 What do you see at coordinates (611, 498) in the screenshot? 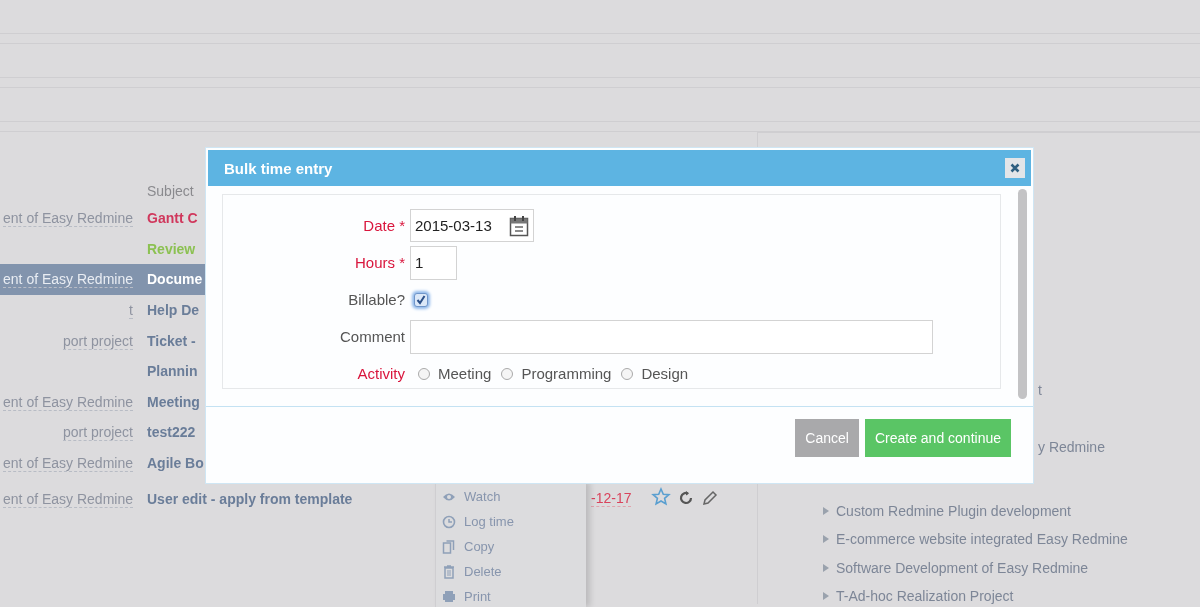
I see `due-date: -12-17` at bounding box center [611, 498].